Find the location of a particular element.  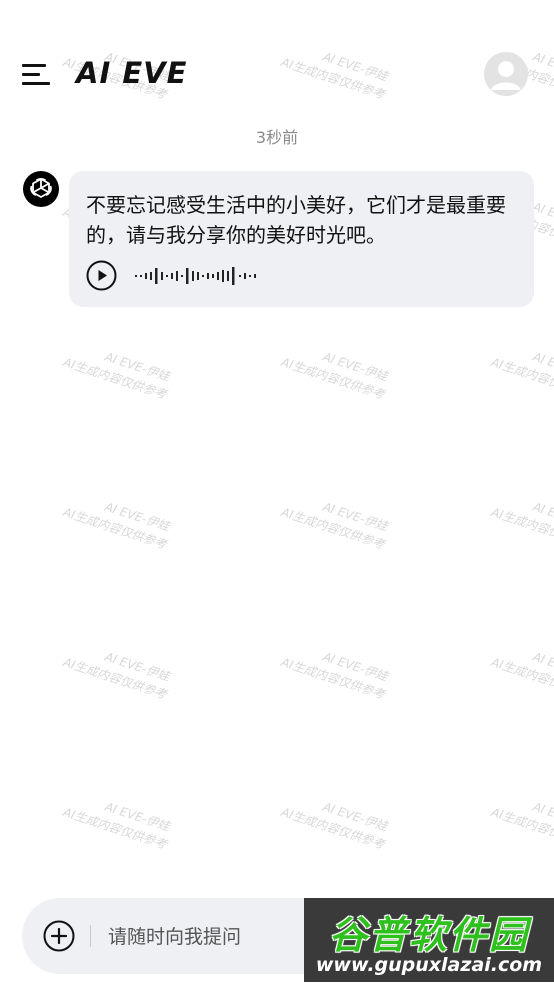

openai-logo-icon is located at coordinates (41, 189).